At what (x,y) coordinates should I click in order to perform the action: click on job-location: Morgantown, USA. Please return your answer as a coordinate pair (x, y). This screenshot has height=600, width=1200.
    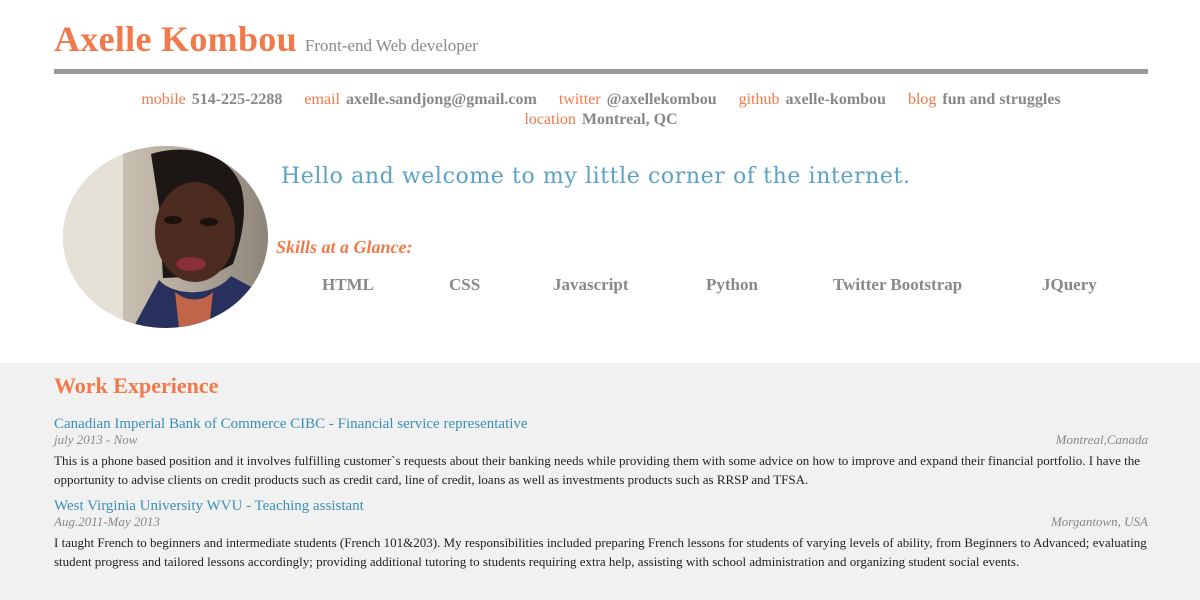
    Looking at the image, I should click on (1099, 521).